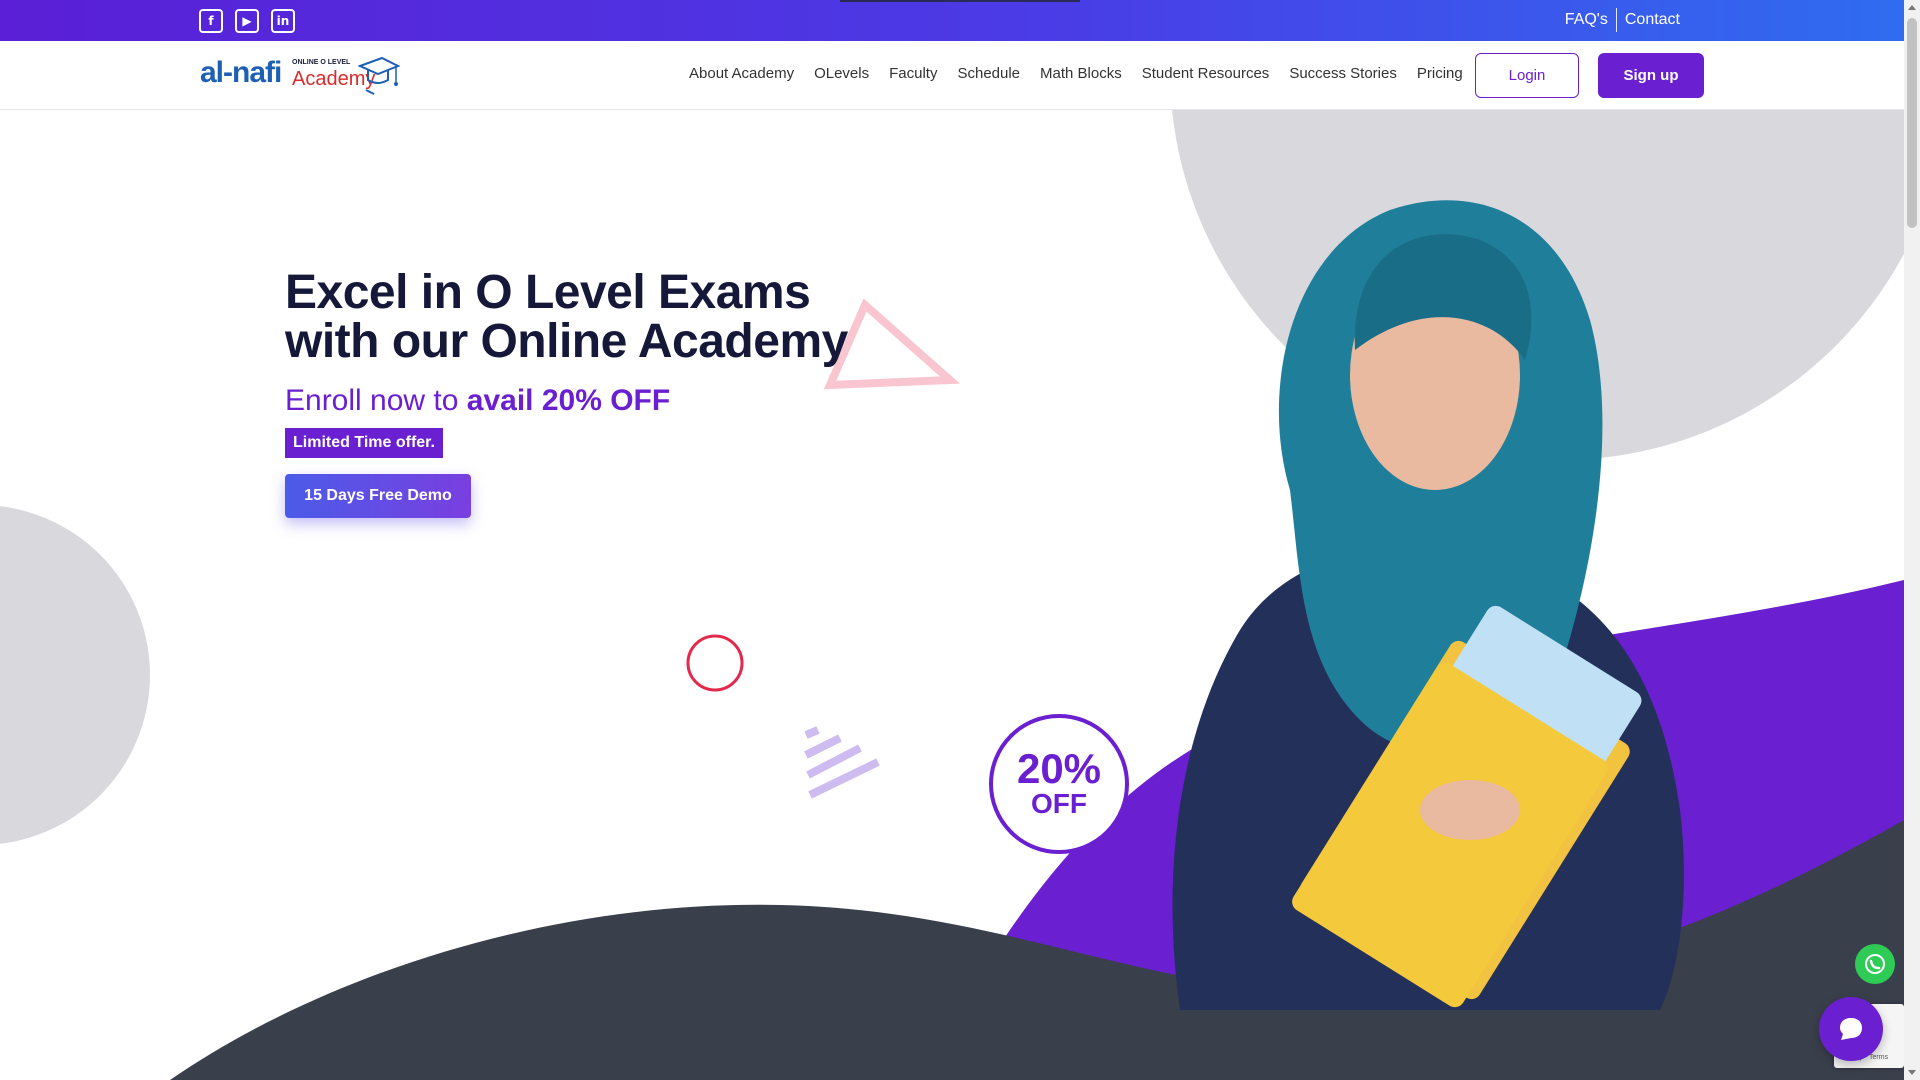 The height and width of the screenshot is (1080, 1920). I want to click on hero-title-line1: Excel in O Level Exams, so click(548, 292).